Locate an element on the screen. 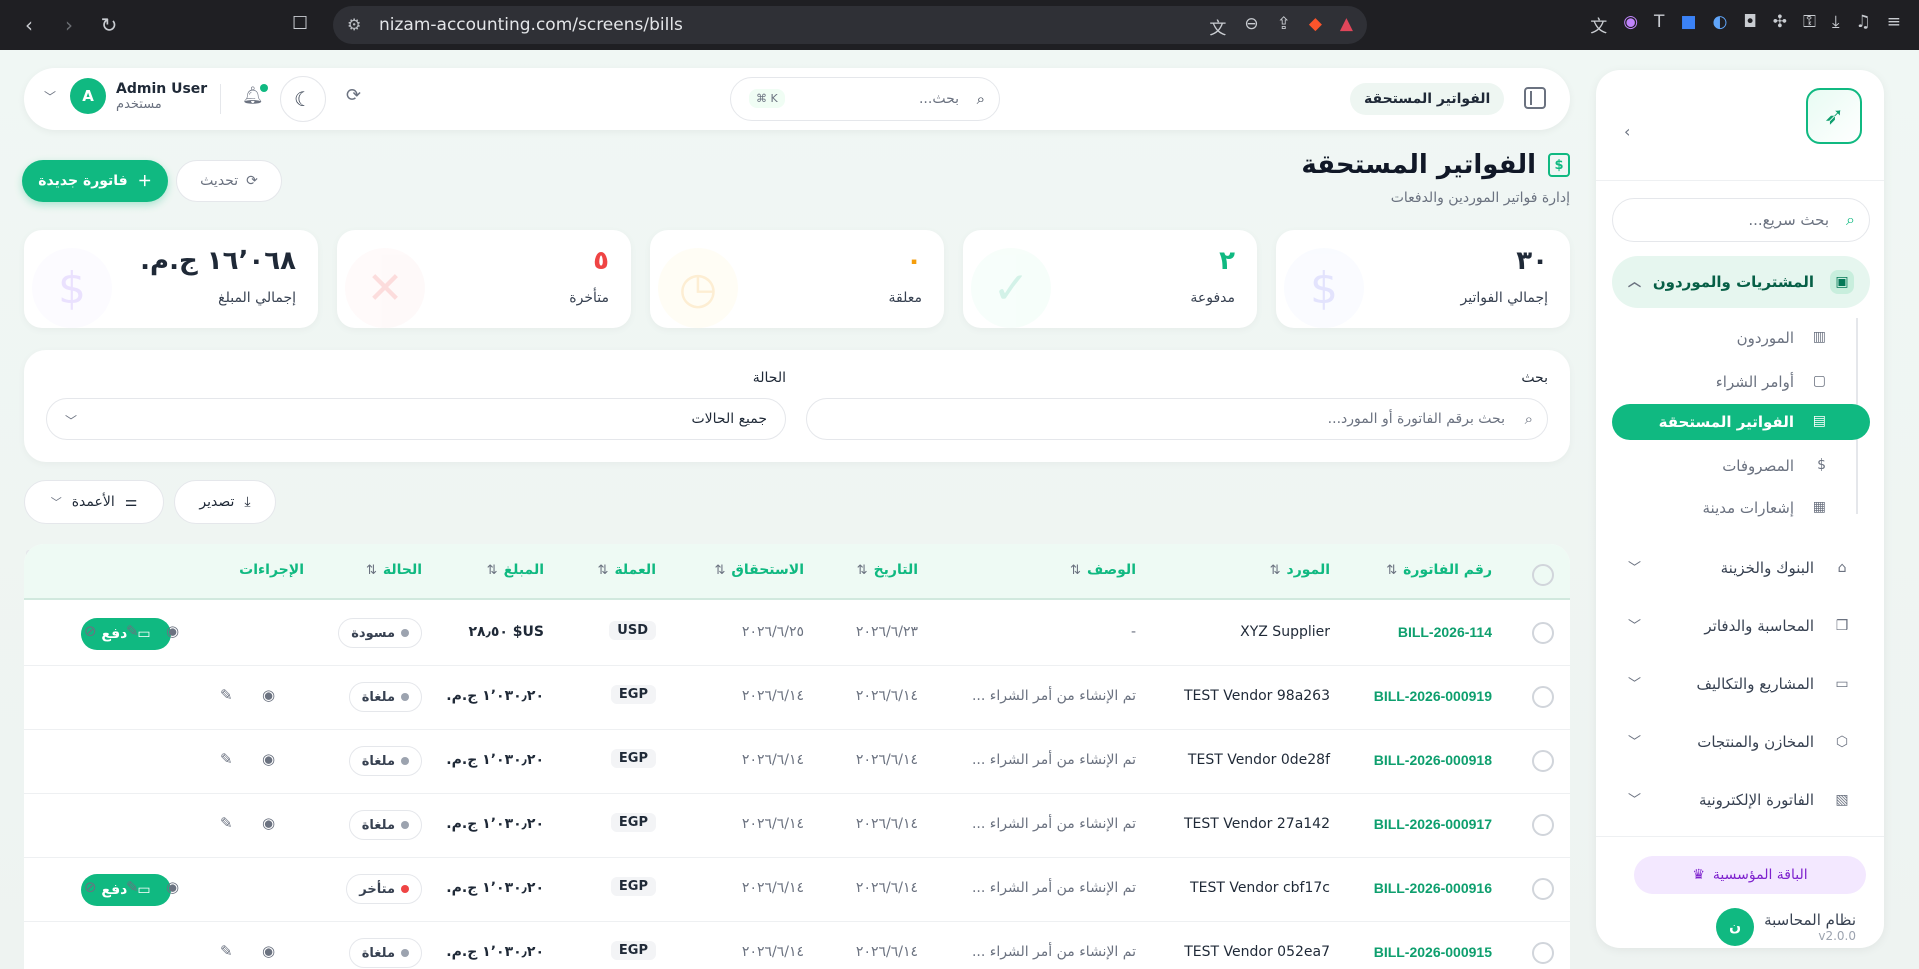 Image resolution: width=1919 pixels, height=969 pixels. column-header-vendor: المورد ⇅ is located at coordinates (1300, 570).